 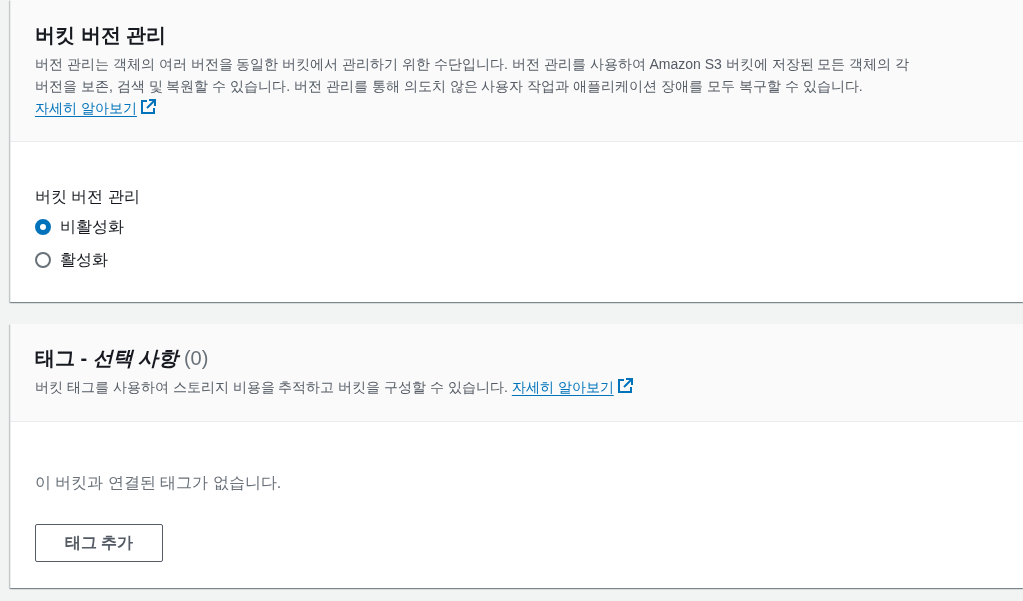 I want to click on tag-count: (0), so click(x=196, y=358).